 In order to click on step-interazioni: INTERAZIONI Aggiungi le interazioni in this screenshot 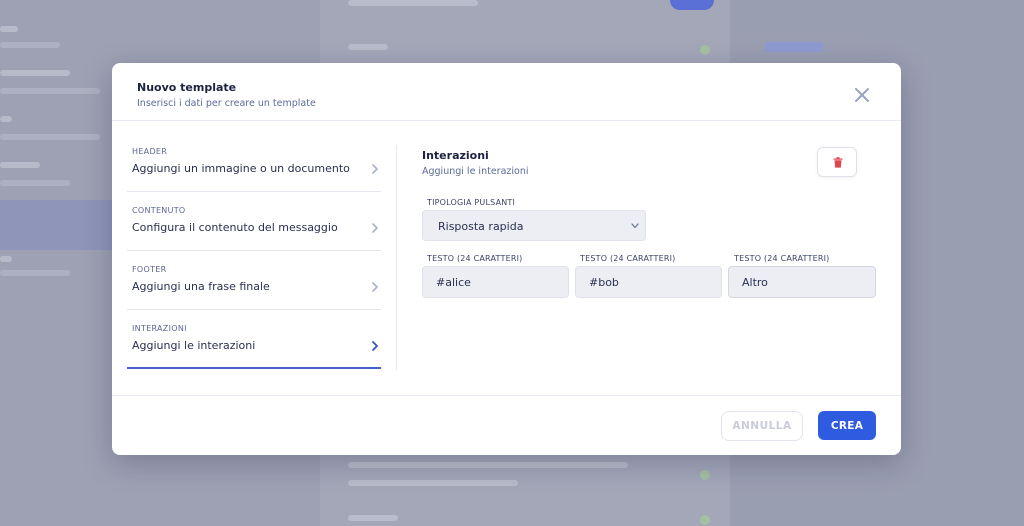, I will do `click(254, 339)`.